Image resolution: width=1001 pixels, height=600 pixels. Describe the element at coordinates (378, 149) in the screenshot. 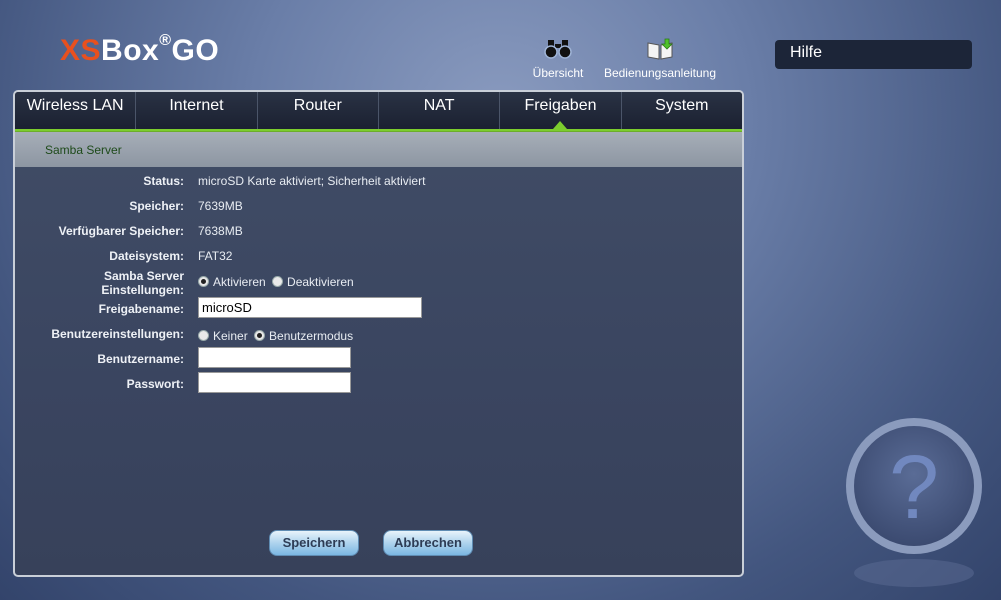

I see `section-header: Samba Server` at that location.